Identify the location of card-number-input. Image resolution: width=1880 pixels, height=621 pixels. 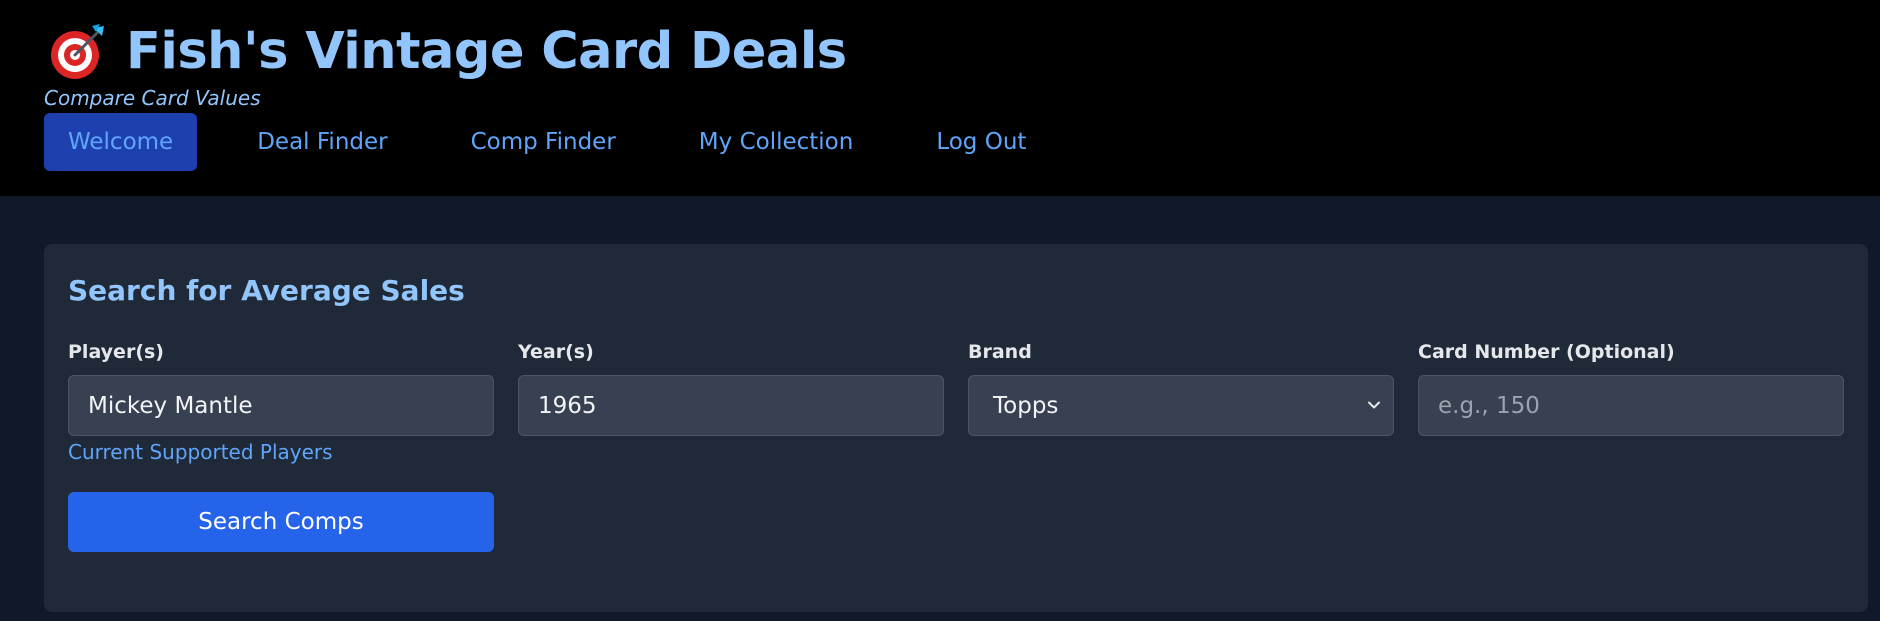
(1631, 405).